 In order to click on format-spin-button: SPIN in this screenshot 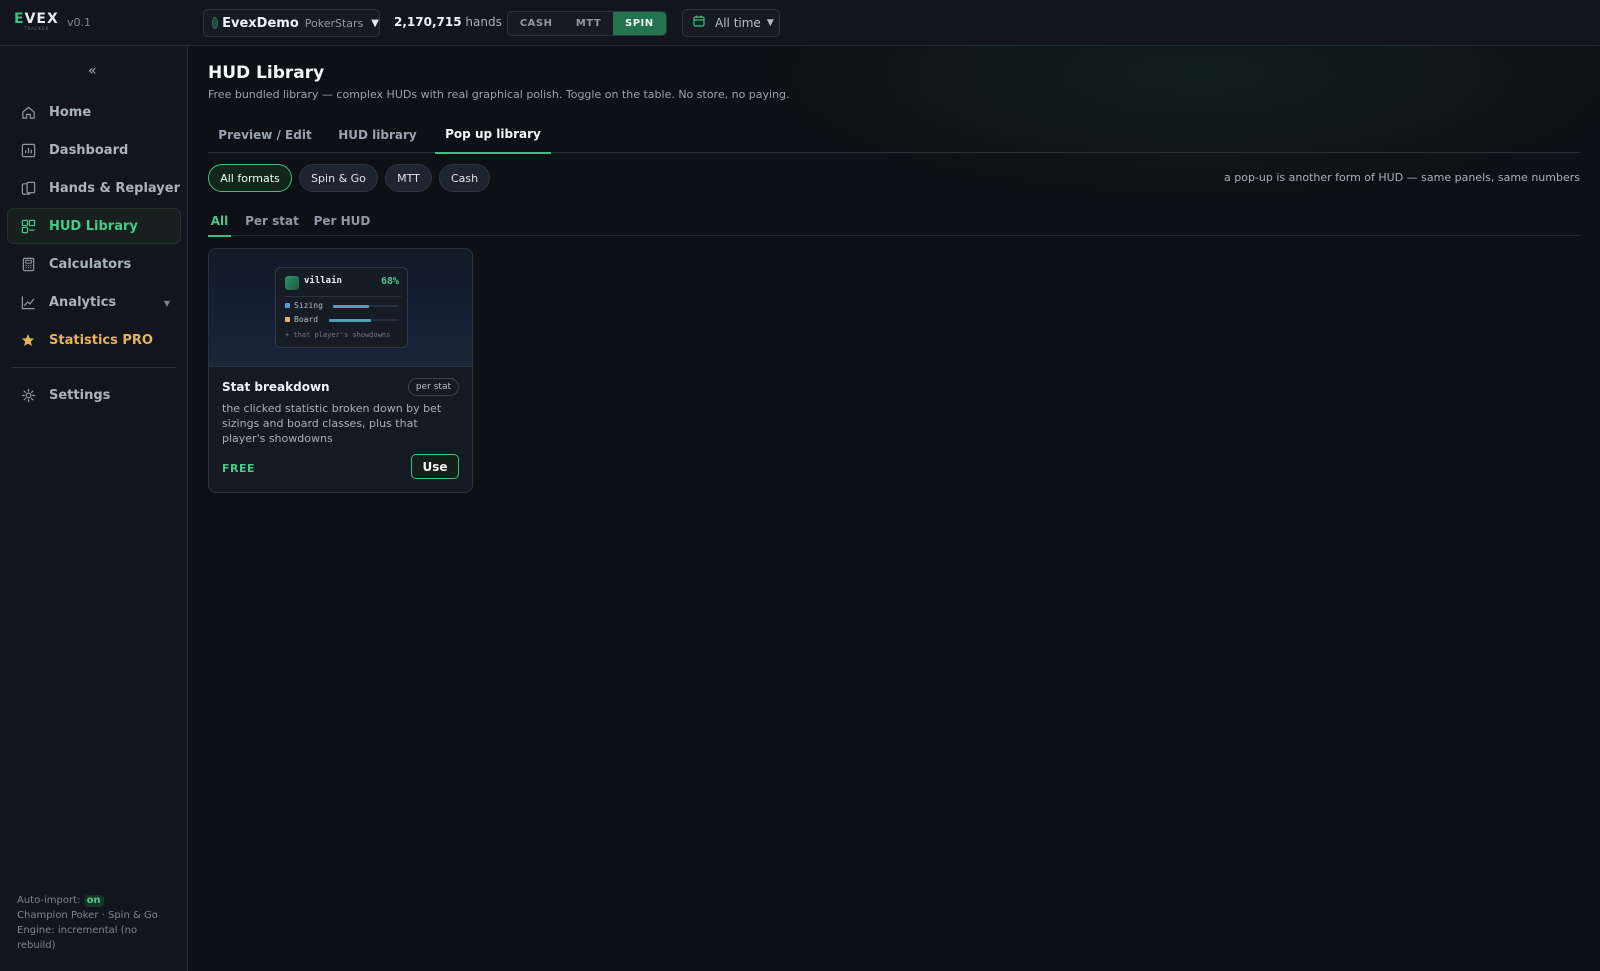, I will do `click(639, 23)`.